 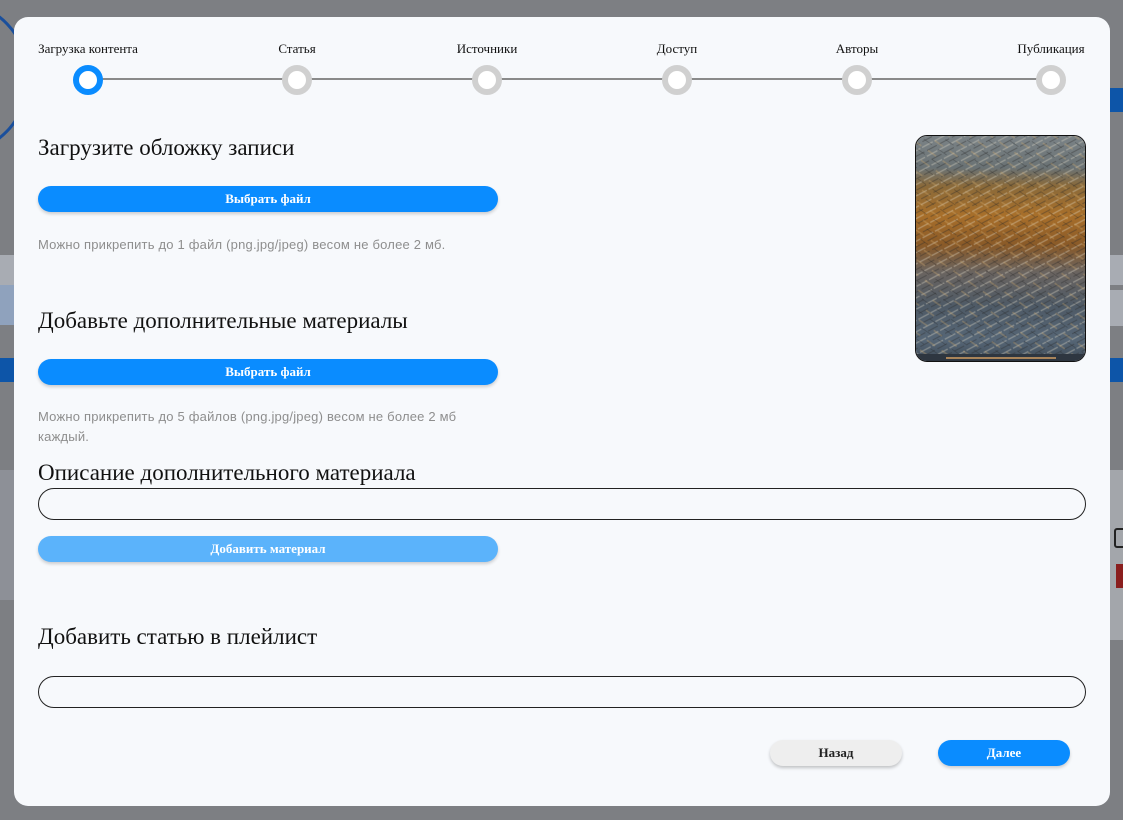 What do you see at coordinates (1119, 576) in the screenshot?
I see `background-mark` at bounding box center [1119, 576].